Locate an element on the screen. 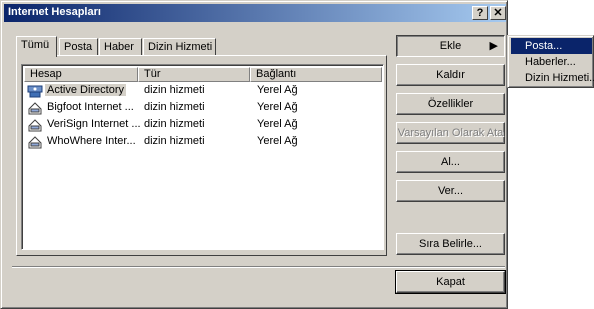 The width and height of the screenshot is (594, 309). tab-all: Tümü is located at coordinates (36, 46).